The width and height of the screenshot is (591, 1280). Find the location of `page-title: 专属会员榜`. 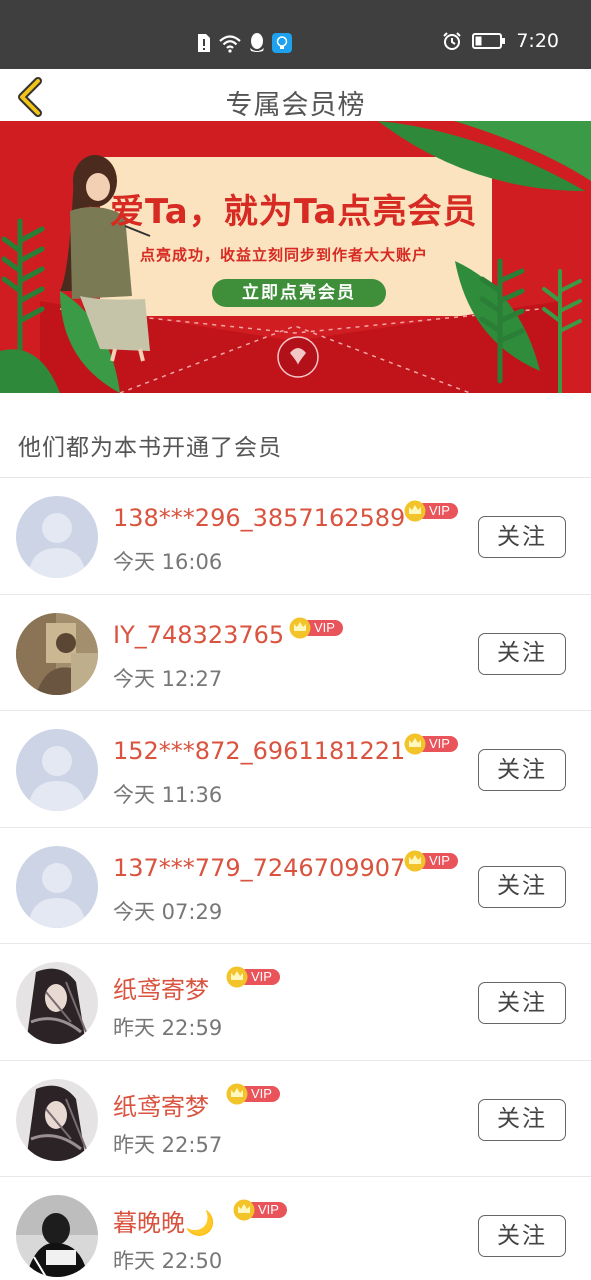

page-title: 专属会员榜 is located at coordinates (295, 105).